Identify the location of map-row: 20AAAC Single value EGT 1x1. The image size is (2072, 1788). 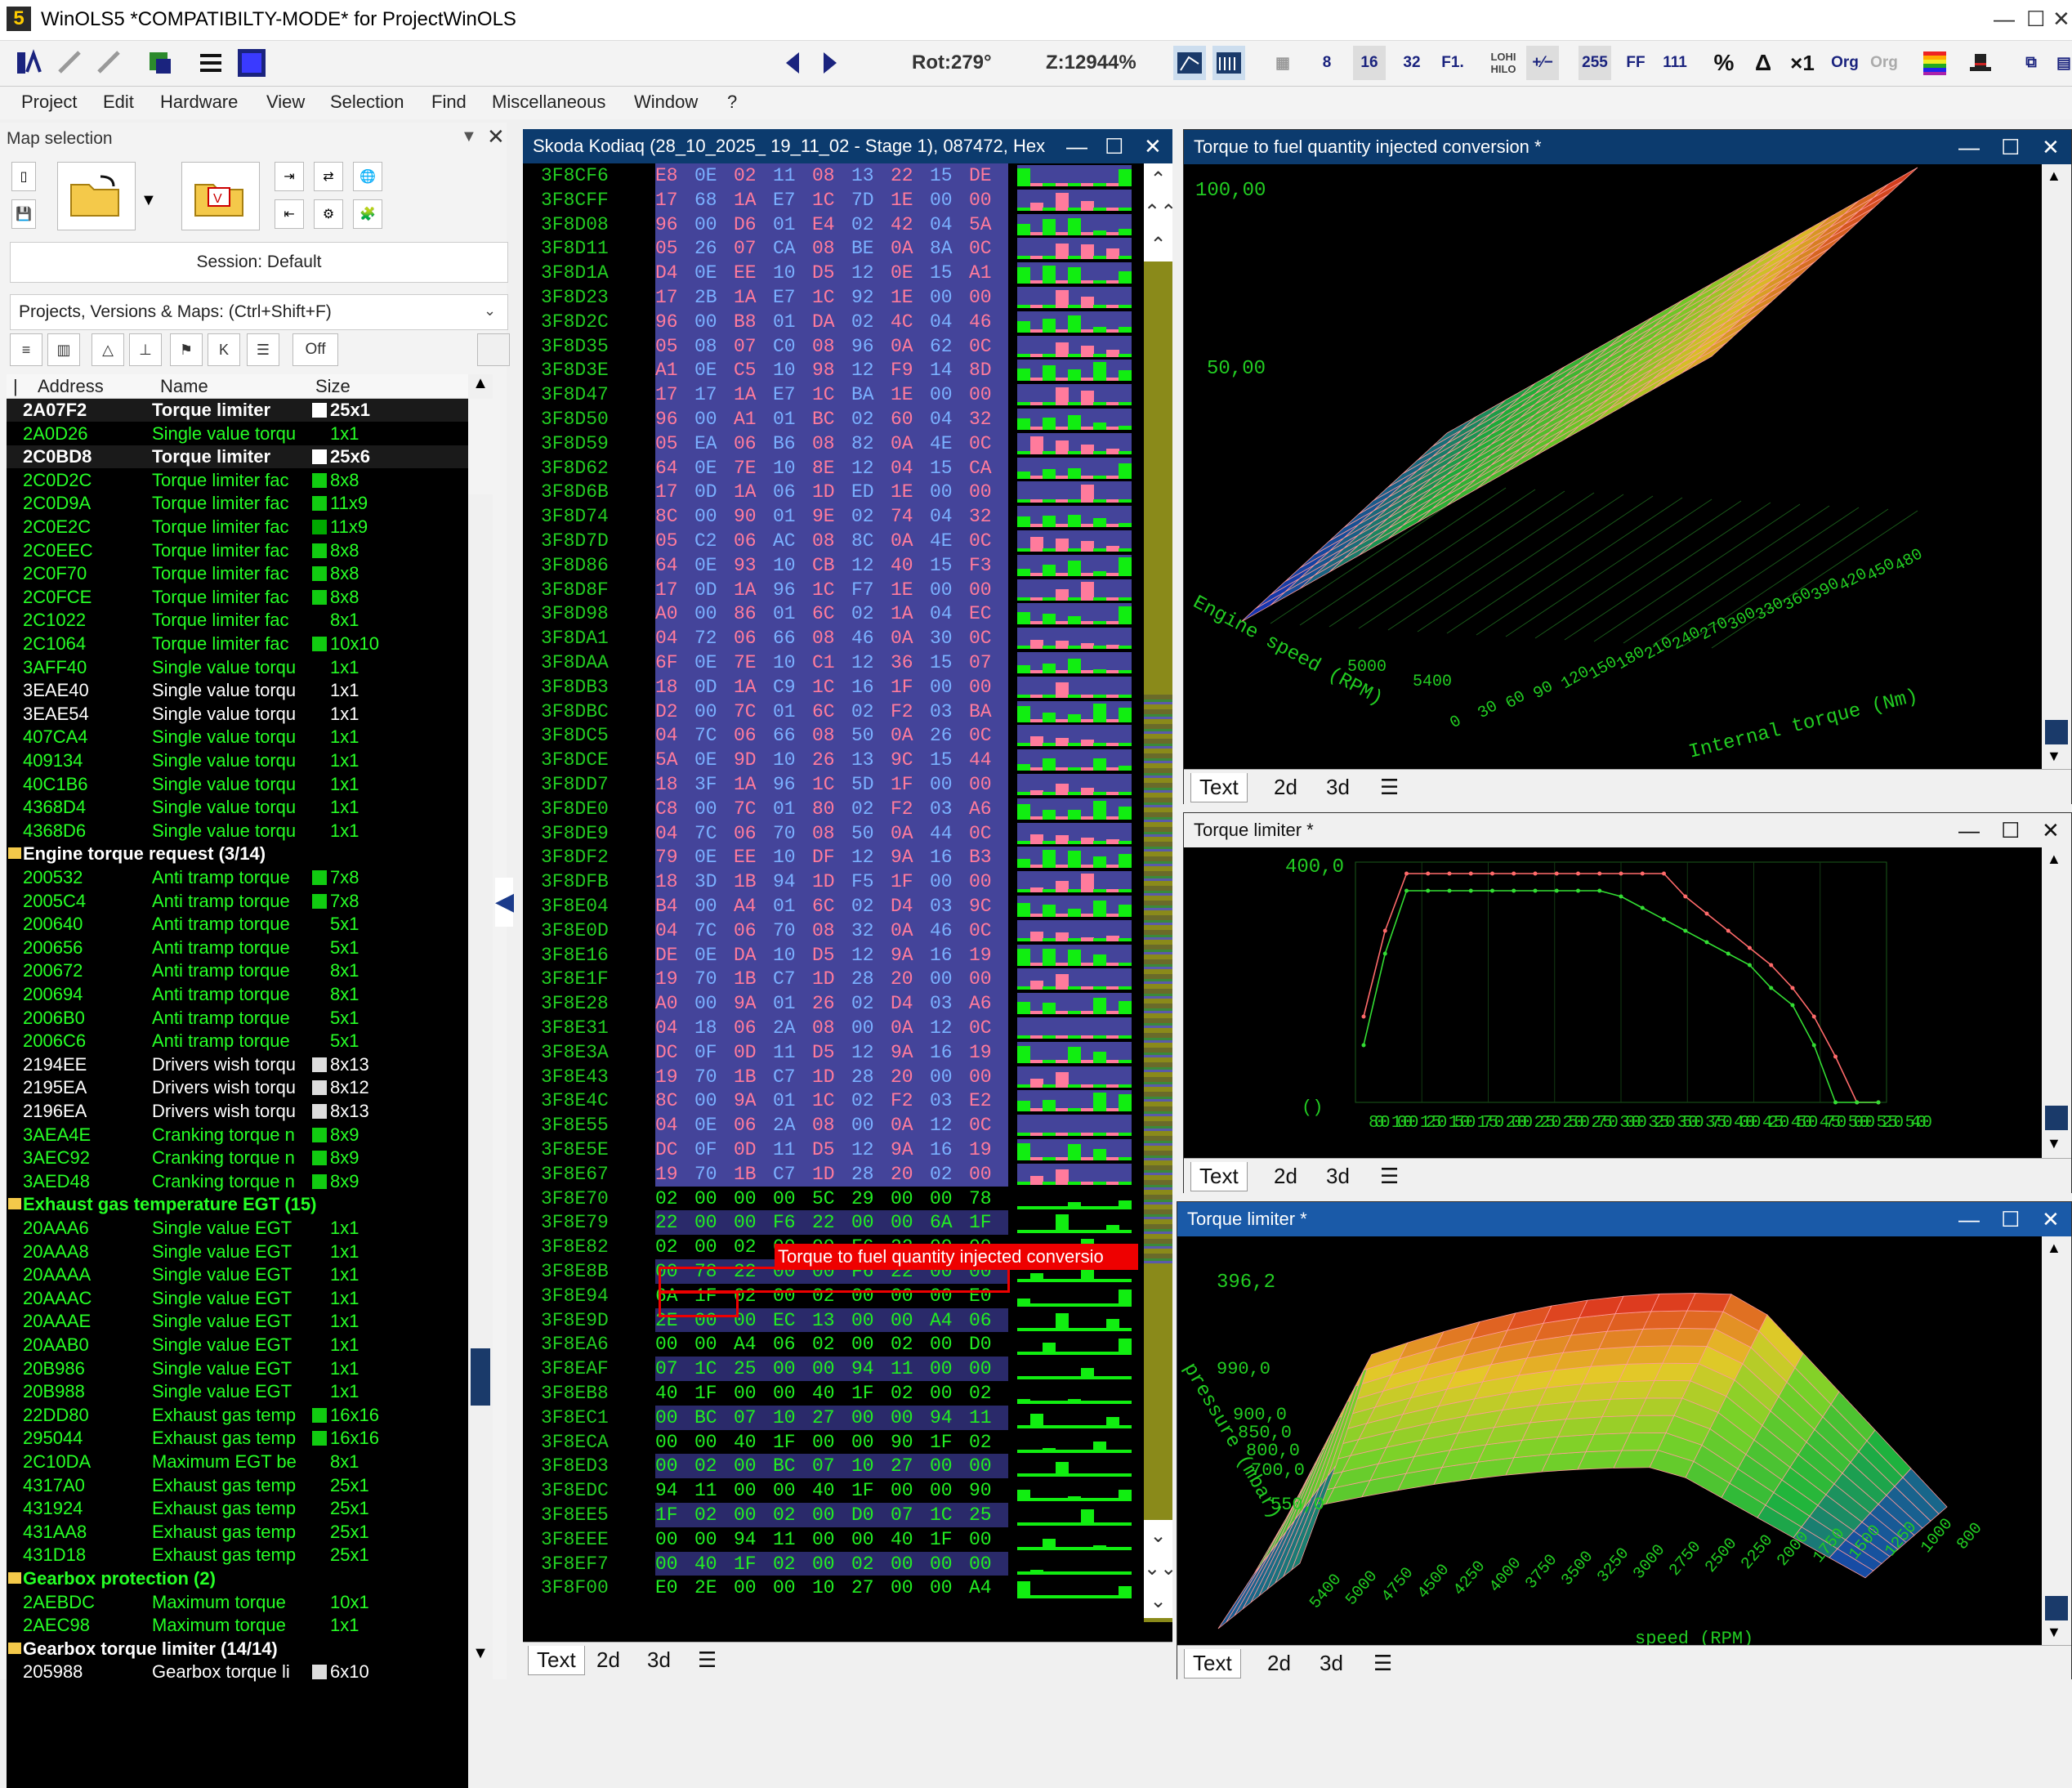
(237, 1298).